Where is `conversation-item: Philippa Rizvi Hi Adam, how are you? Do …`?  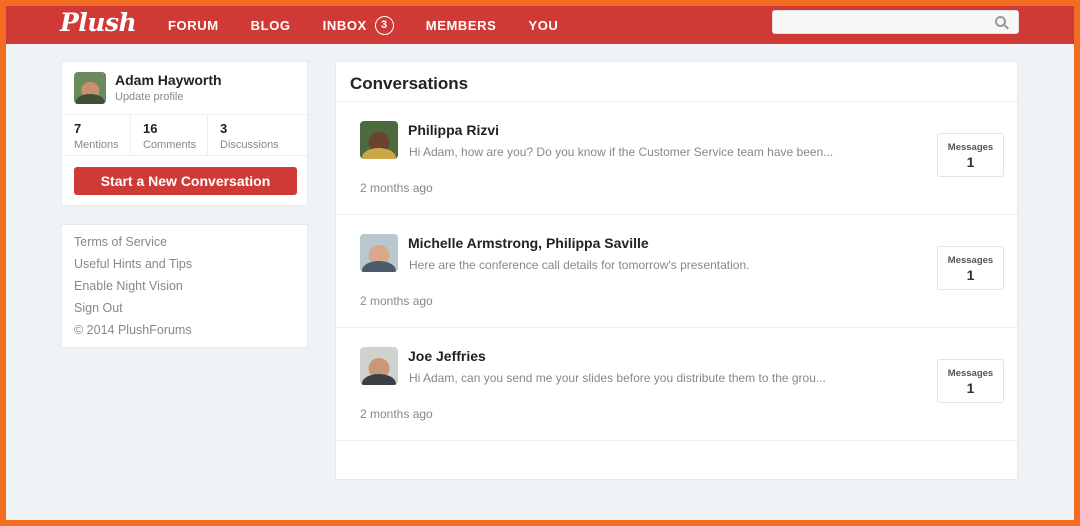 conversation-item: Philippa Rizvi Hi Adam, how are you? Do … is located at coordinates (676, 158).